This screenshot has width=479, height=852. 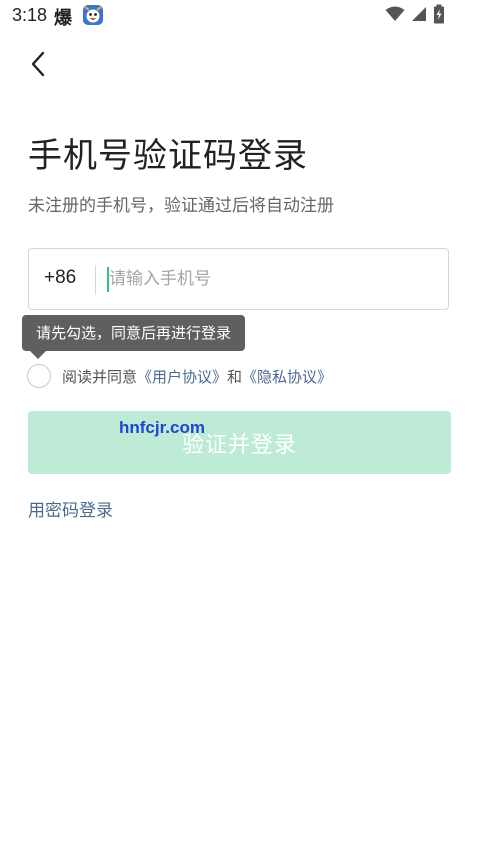 I want to click on chevron-left-icon, so click(x=38, y=68).